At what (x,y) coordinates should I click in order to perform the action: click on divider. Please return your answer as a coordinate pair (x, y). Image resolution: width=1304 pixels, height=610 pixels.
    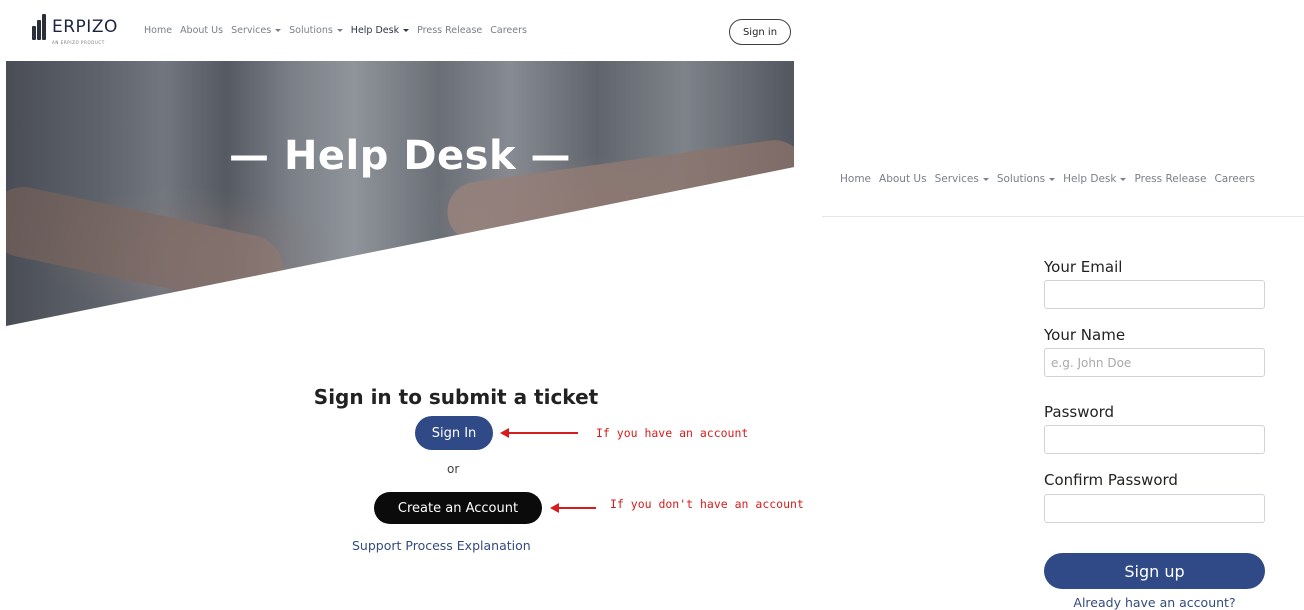
    Looking at the image, I should click on (1063, 216).